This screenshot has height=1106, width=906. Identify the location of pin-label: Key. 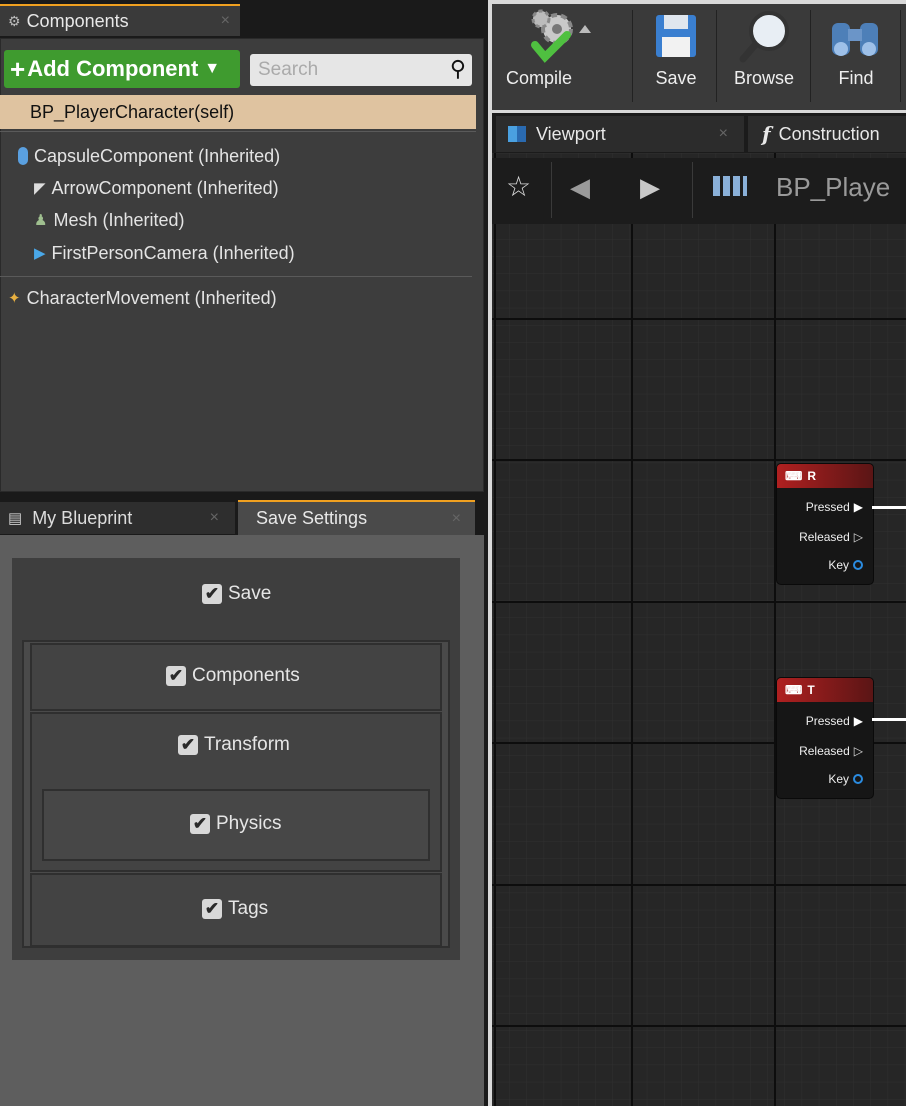
(838, 565).